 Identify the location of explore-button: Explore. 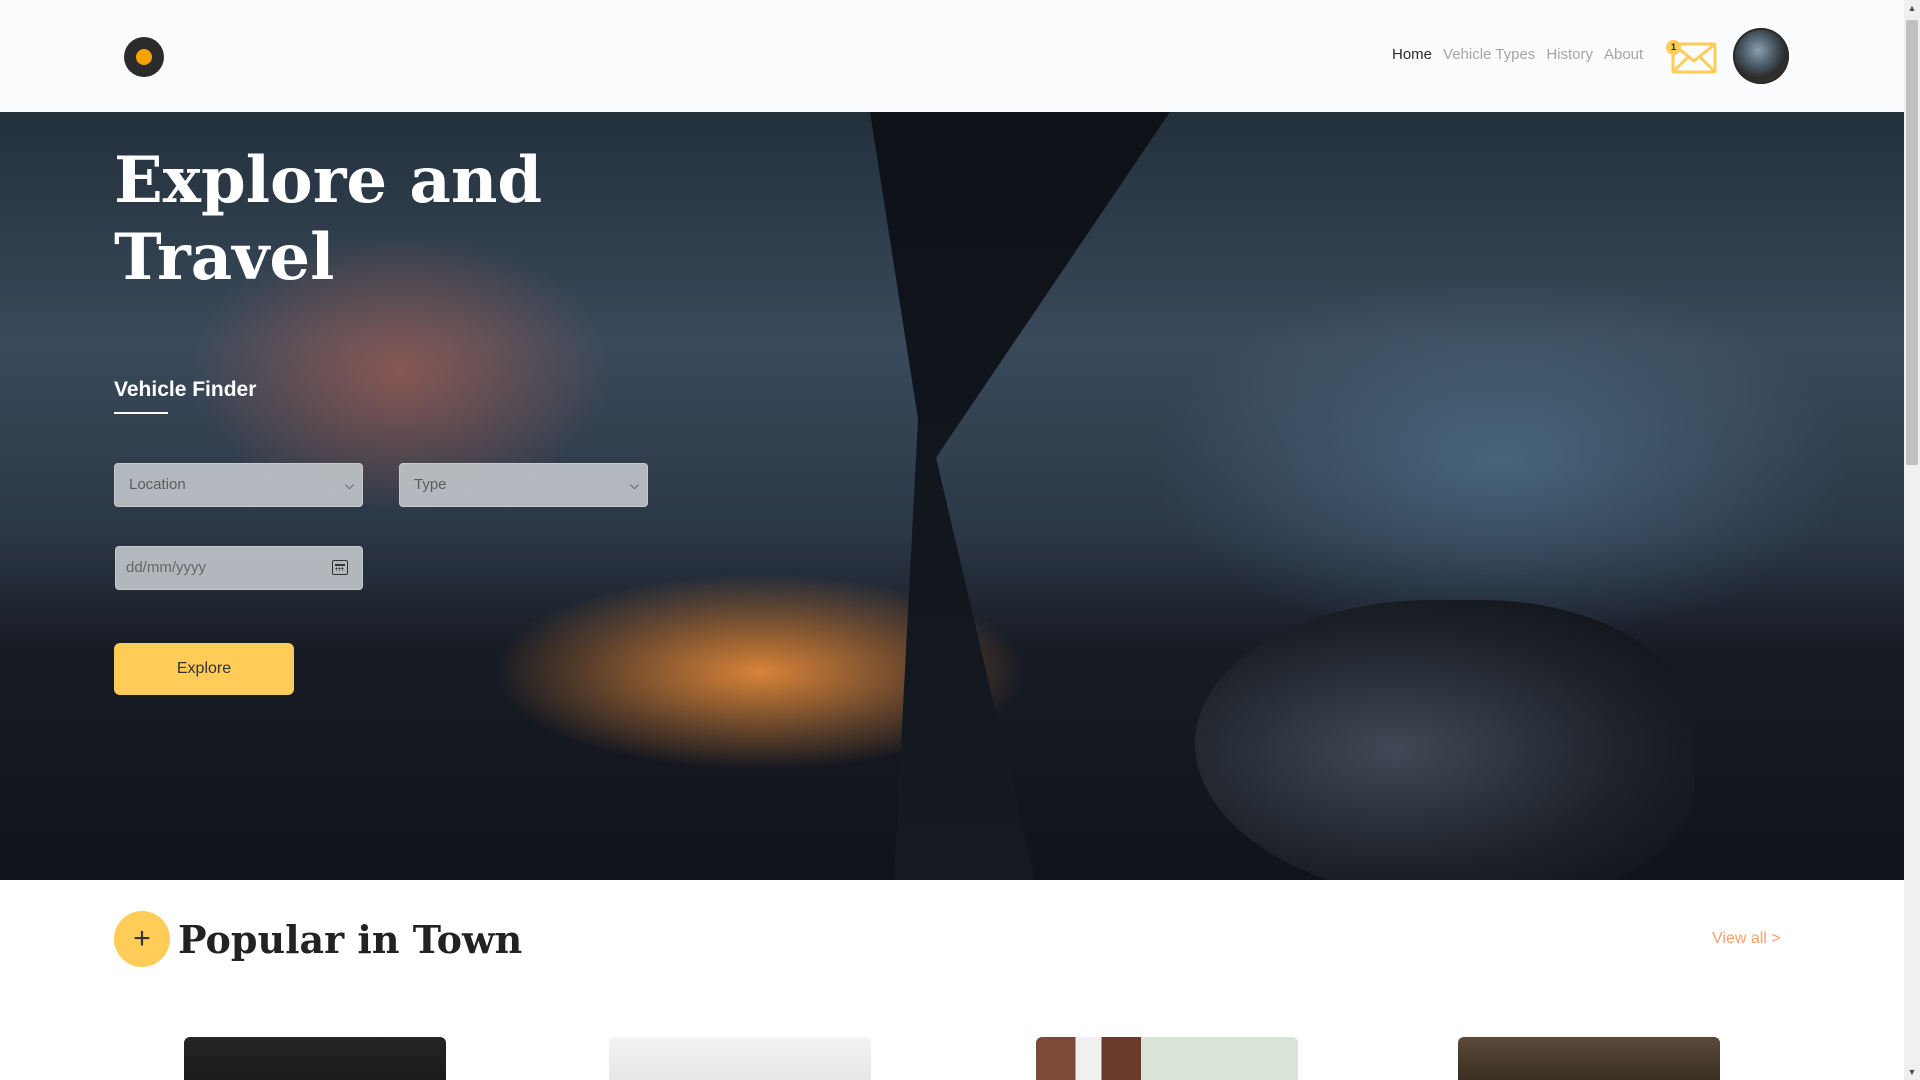
(204, 669).